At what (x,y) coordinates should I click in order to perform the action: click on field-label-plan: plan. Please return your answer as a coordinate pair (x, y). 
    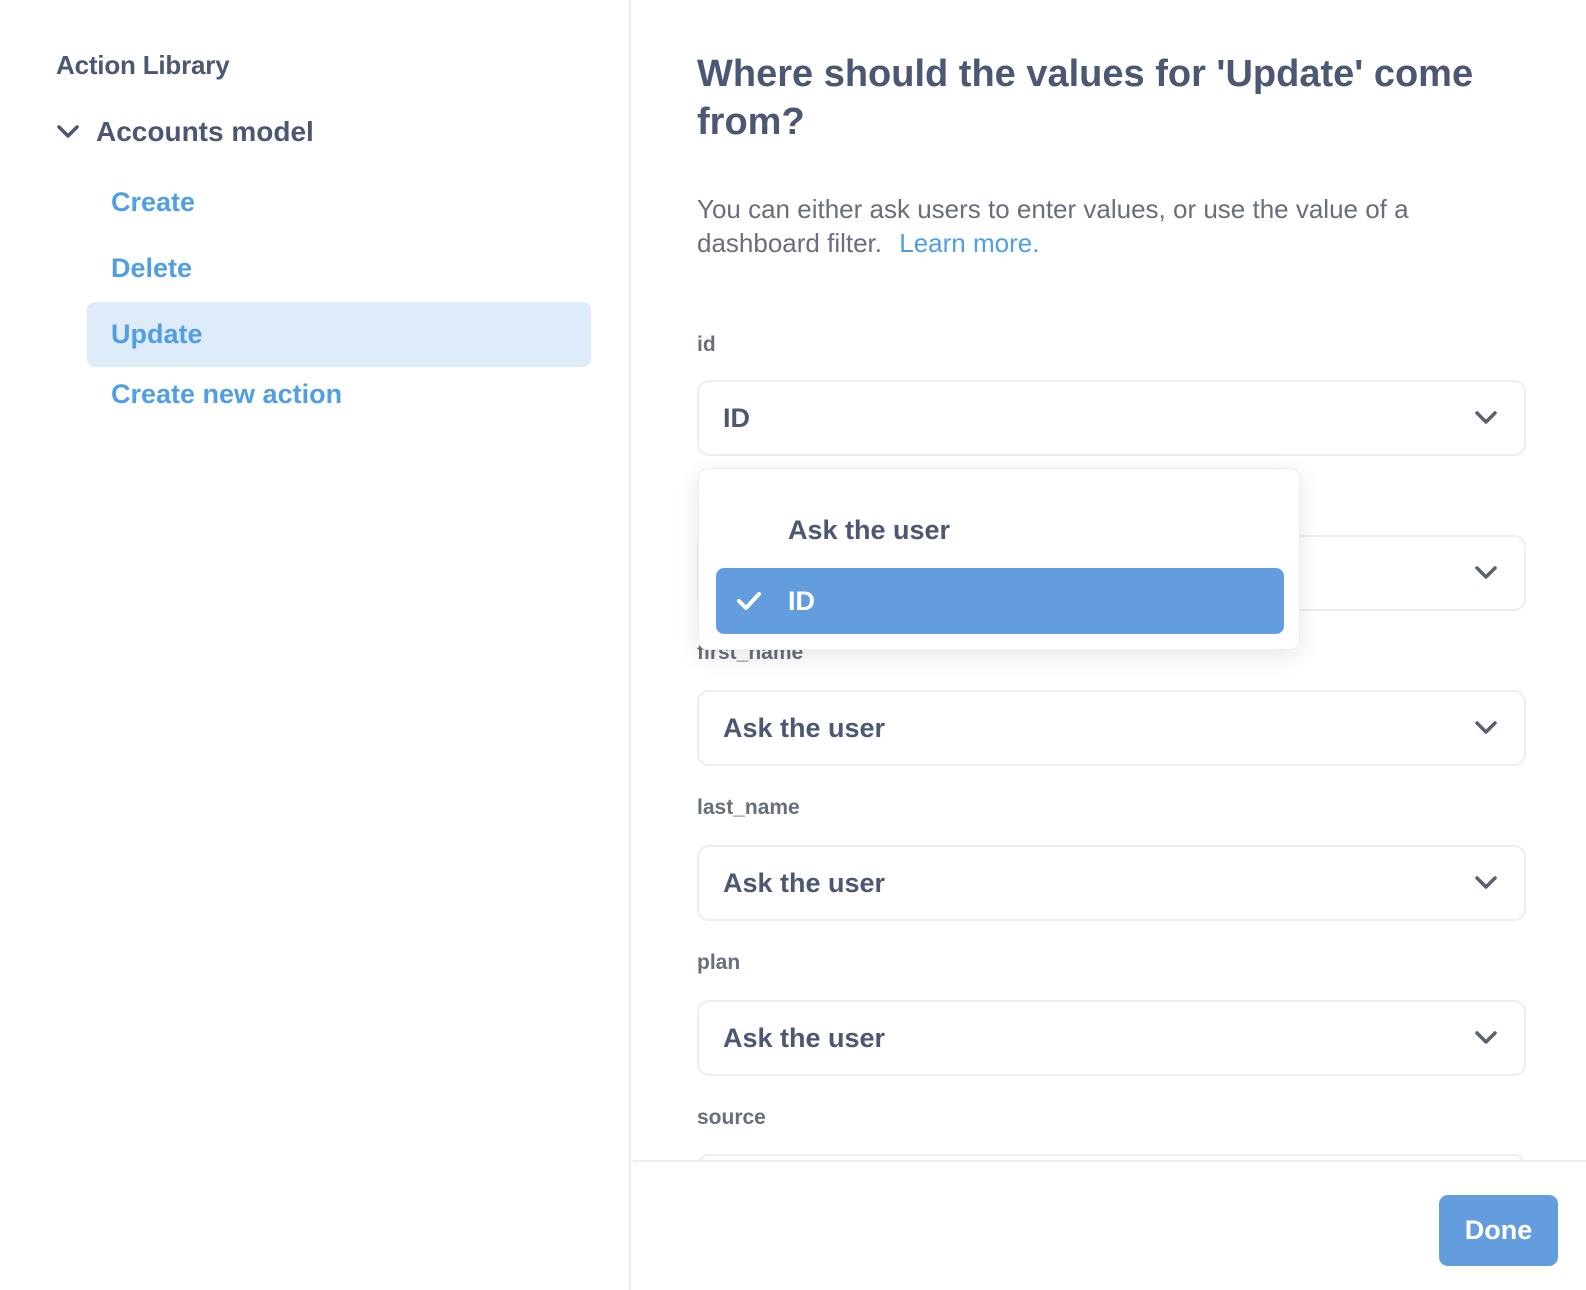
    Looking at the image, I should click on (719, 962).